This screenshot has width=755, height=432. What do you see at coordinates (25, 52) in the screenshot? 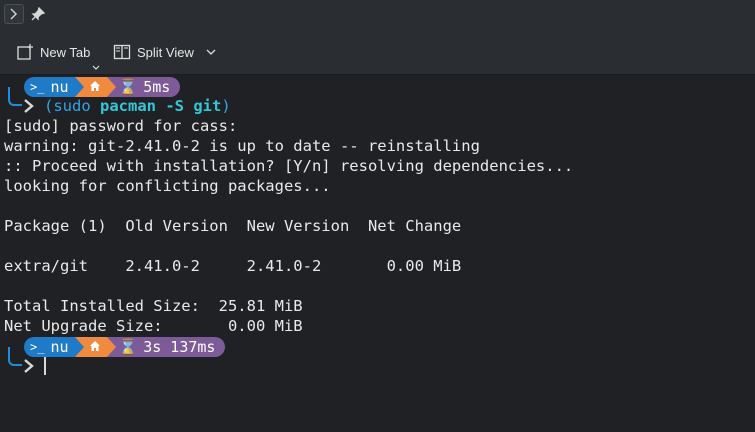
I see `new-tab-icon` at bounding box center [25, 52].